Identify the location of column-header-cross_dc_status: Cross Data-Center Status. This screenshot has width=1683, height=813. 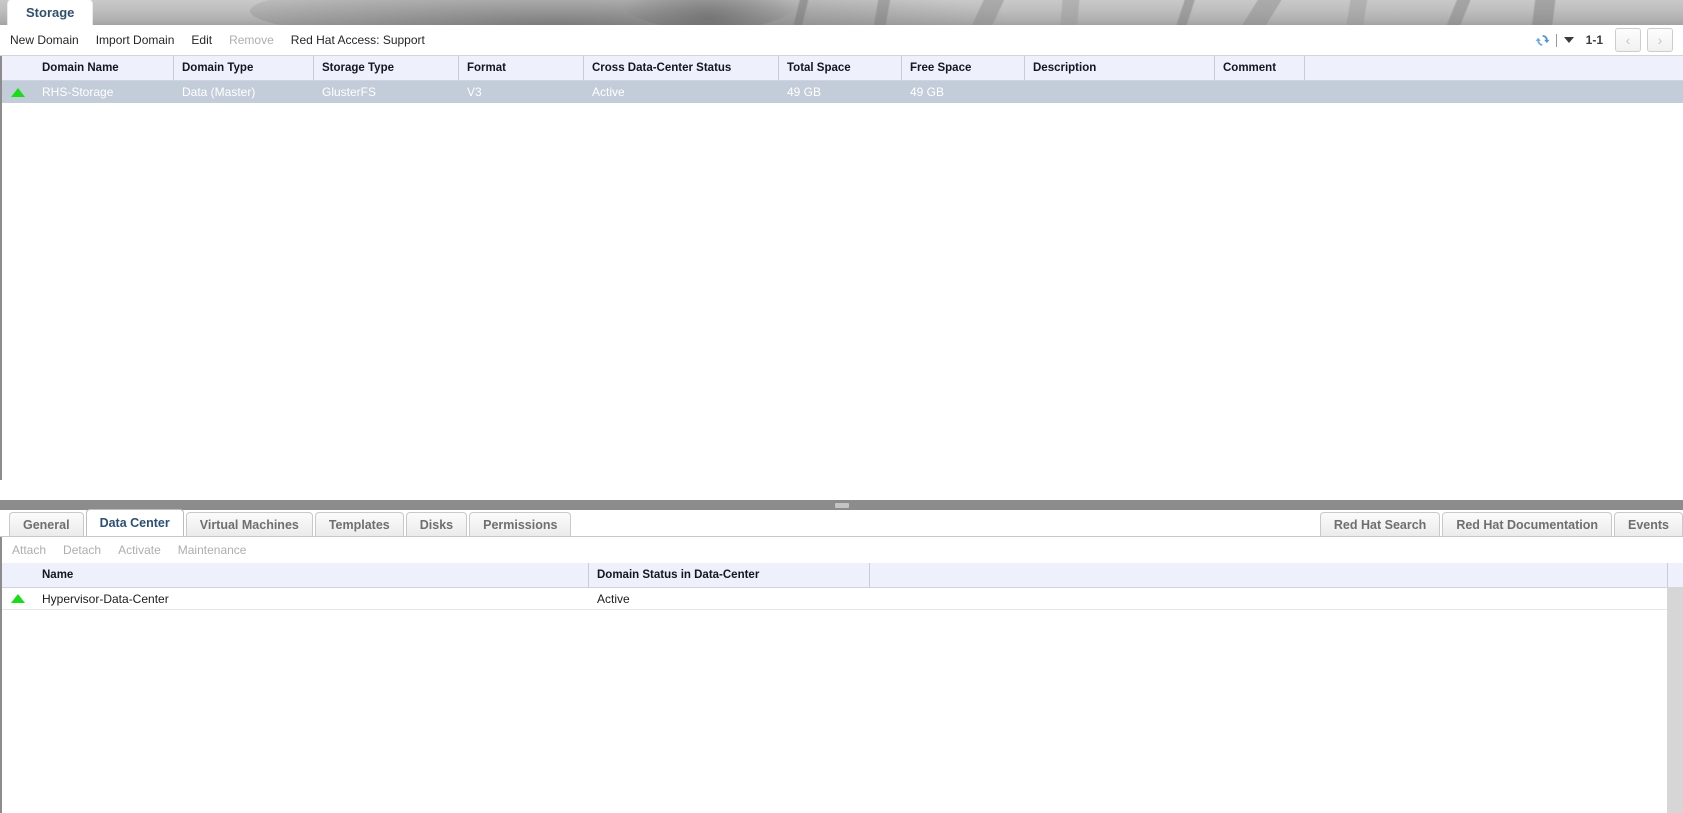
(681, 68).